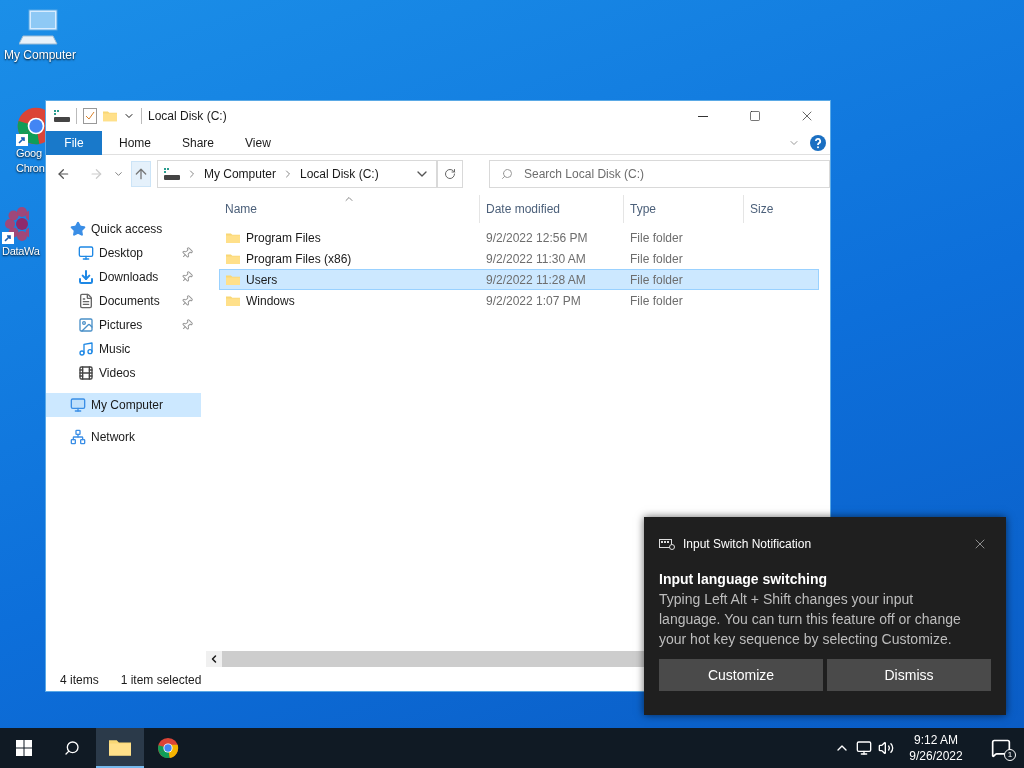 The height and width of the screenshot is (768, 1024). Describe the element at coordinates (683, 209) in the screenshot. I see `column-header: Type` at that location.